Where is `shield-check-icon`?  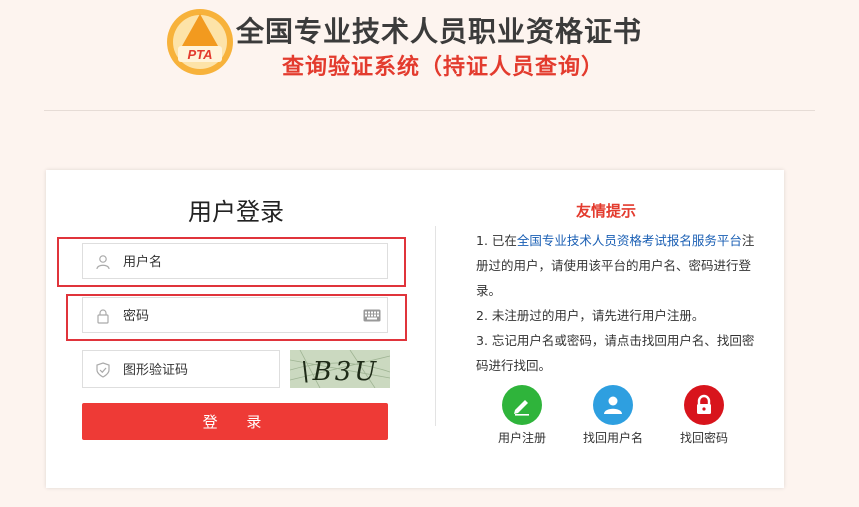
shield-check-icon is located at coordinates (103, 370).